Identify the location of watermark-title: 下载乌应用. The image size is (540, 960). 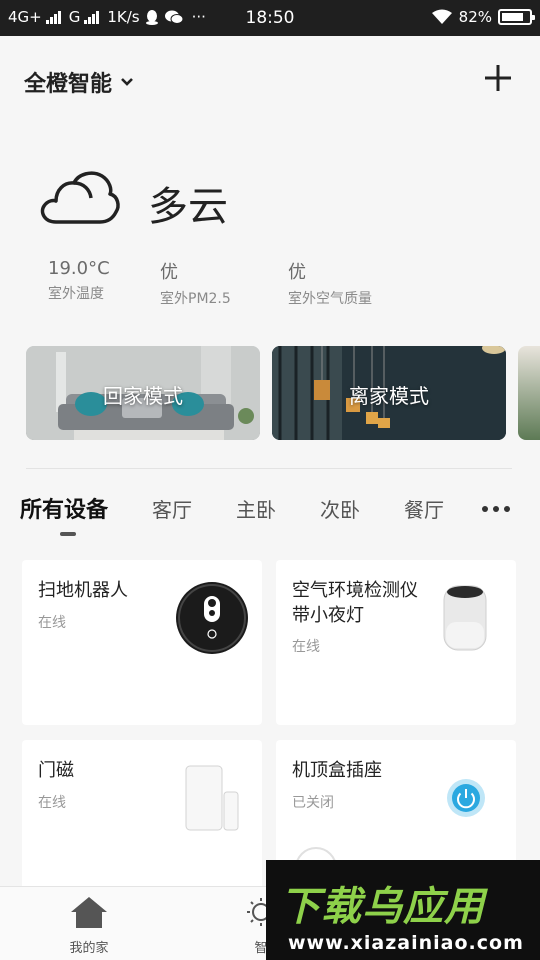
(382, 907).